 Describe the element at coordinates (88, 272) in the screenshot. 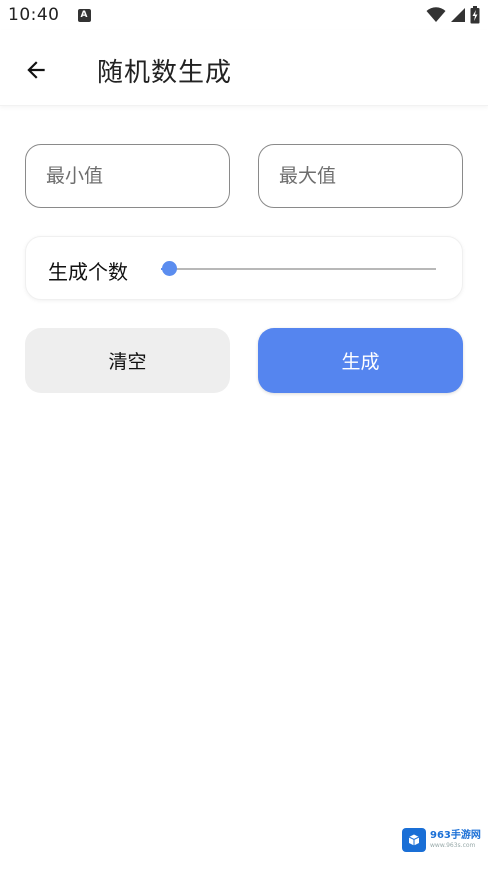

I see `count-slider-label: 生成个数` at that location.